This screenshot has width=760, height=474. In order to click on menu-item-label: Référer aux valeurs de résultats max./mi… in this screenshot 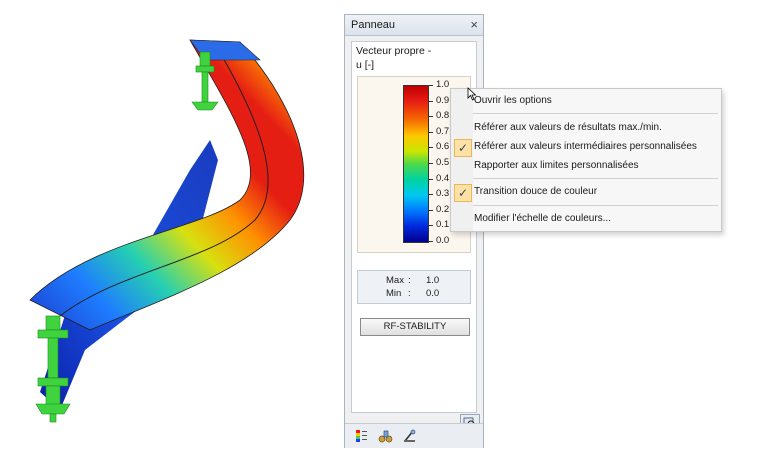, I will do `click(568, 127)`.